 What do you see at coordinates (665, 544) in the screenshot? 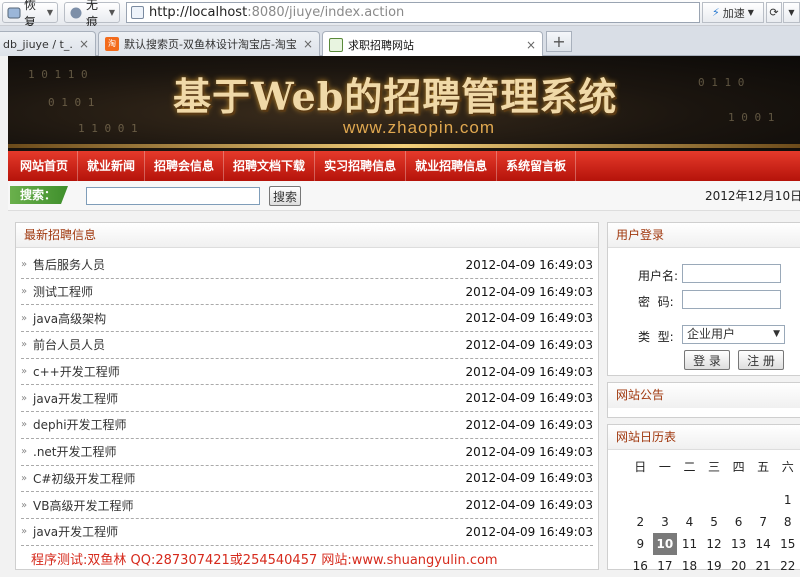
I see `calendar-day-today: 10` at bounding box center [665, 544].